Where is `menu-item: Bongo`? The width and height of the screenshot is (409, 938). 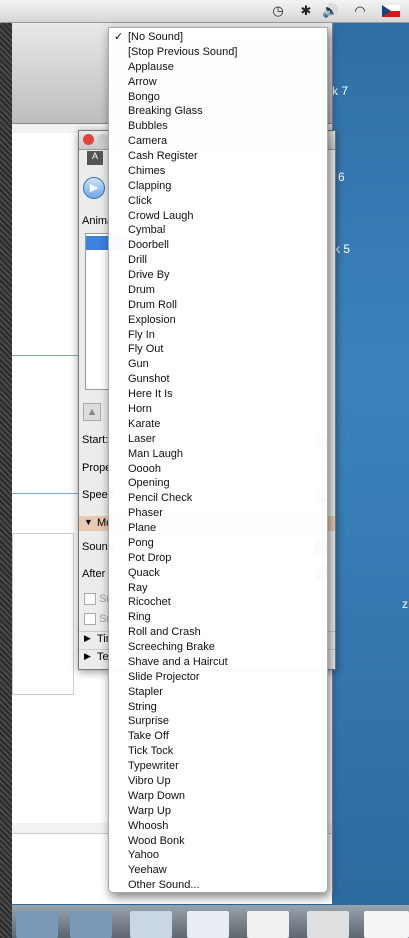
menu-item: Bongo is located at coordinates (218, 97).